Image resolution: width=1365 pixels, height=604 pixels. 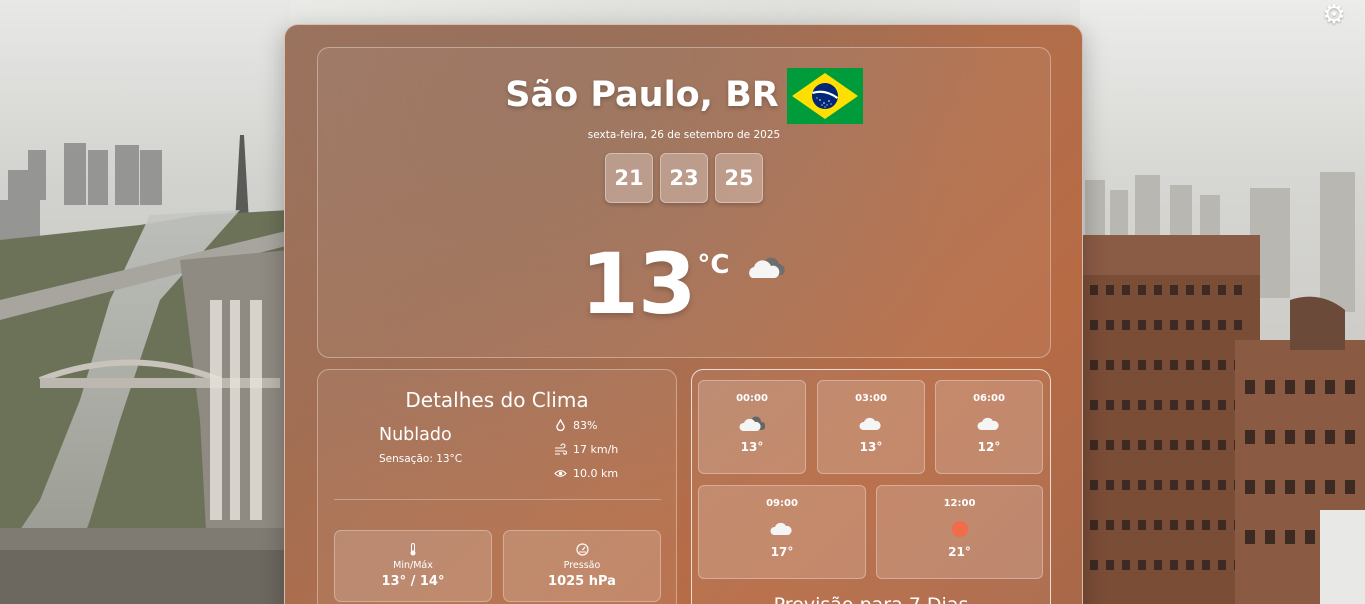 I want to click on hourly-item: 06:00 12°, so click(x=989, y=427).